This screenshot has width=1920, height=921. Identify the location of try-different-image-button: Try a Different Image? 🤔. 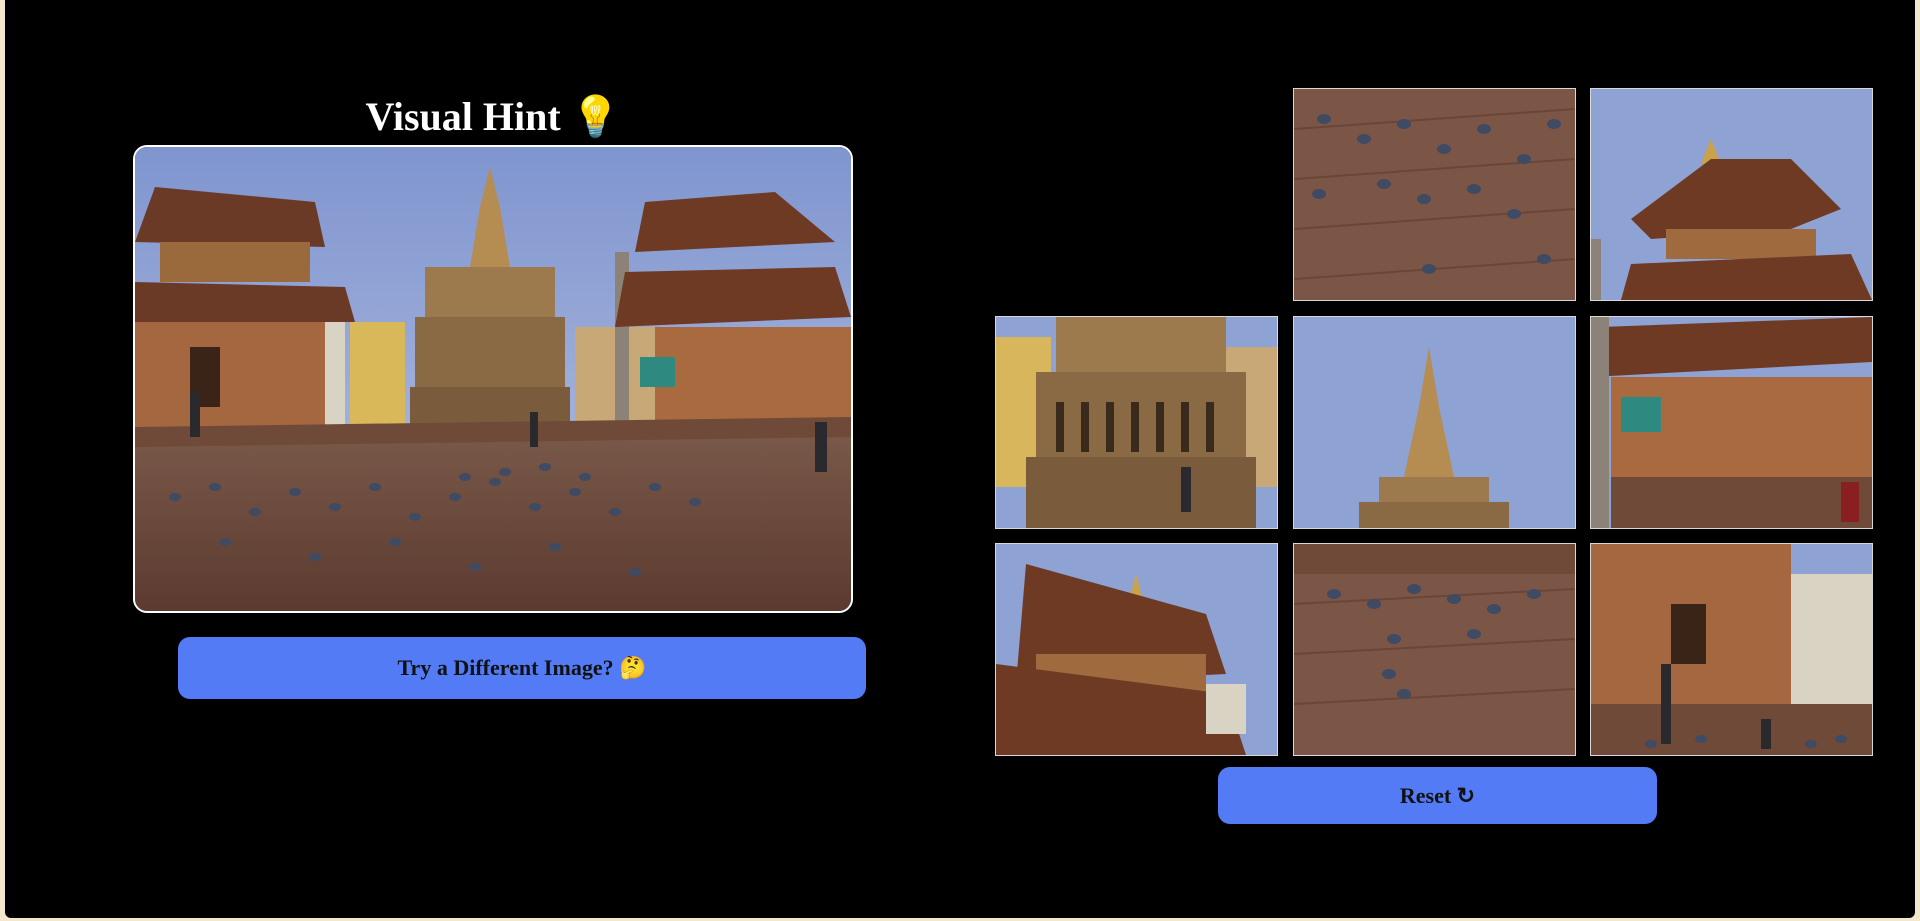
(522, 668).